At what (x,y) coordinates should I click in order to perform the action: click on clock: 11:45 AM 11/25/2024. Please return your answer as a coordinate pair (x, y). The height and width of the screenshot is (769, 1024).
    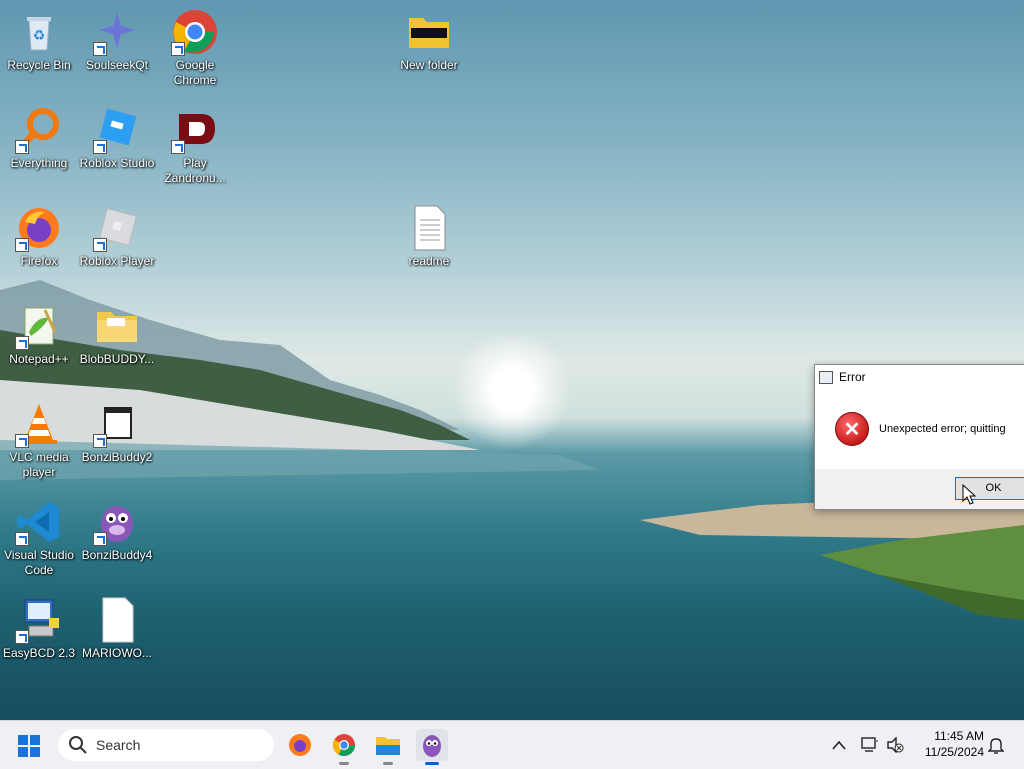
    Looking at the image, I should click on (951, 744).